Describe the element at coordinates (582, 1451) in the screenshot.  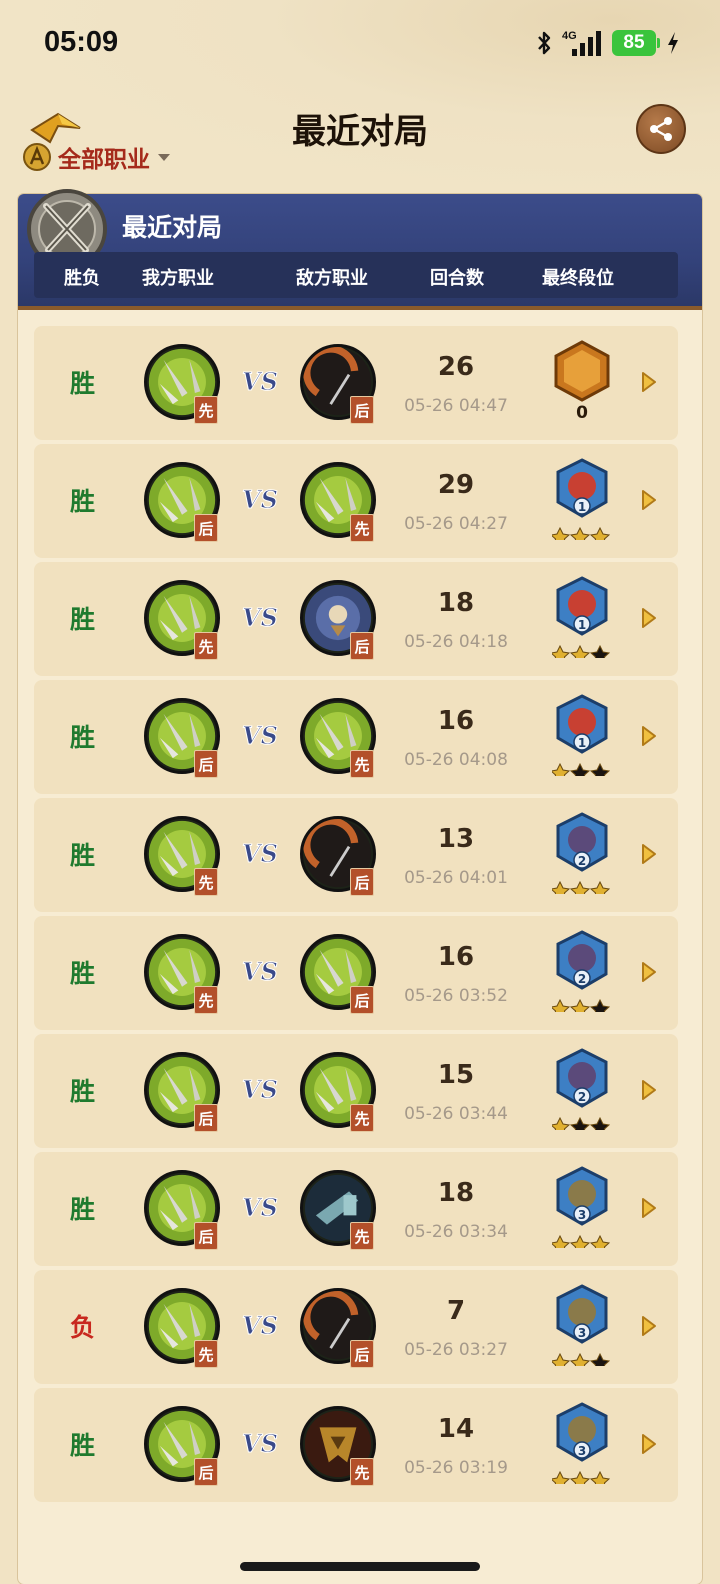
I see `diamond-rank-value: 3` at that location.